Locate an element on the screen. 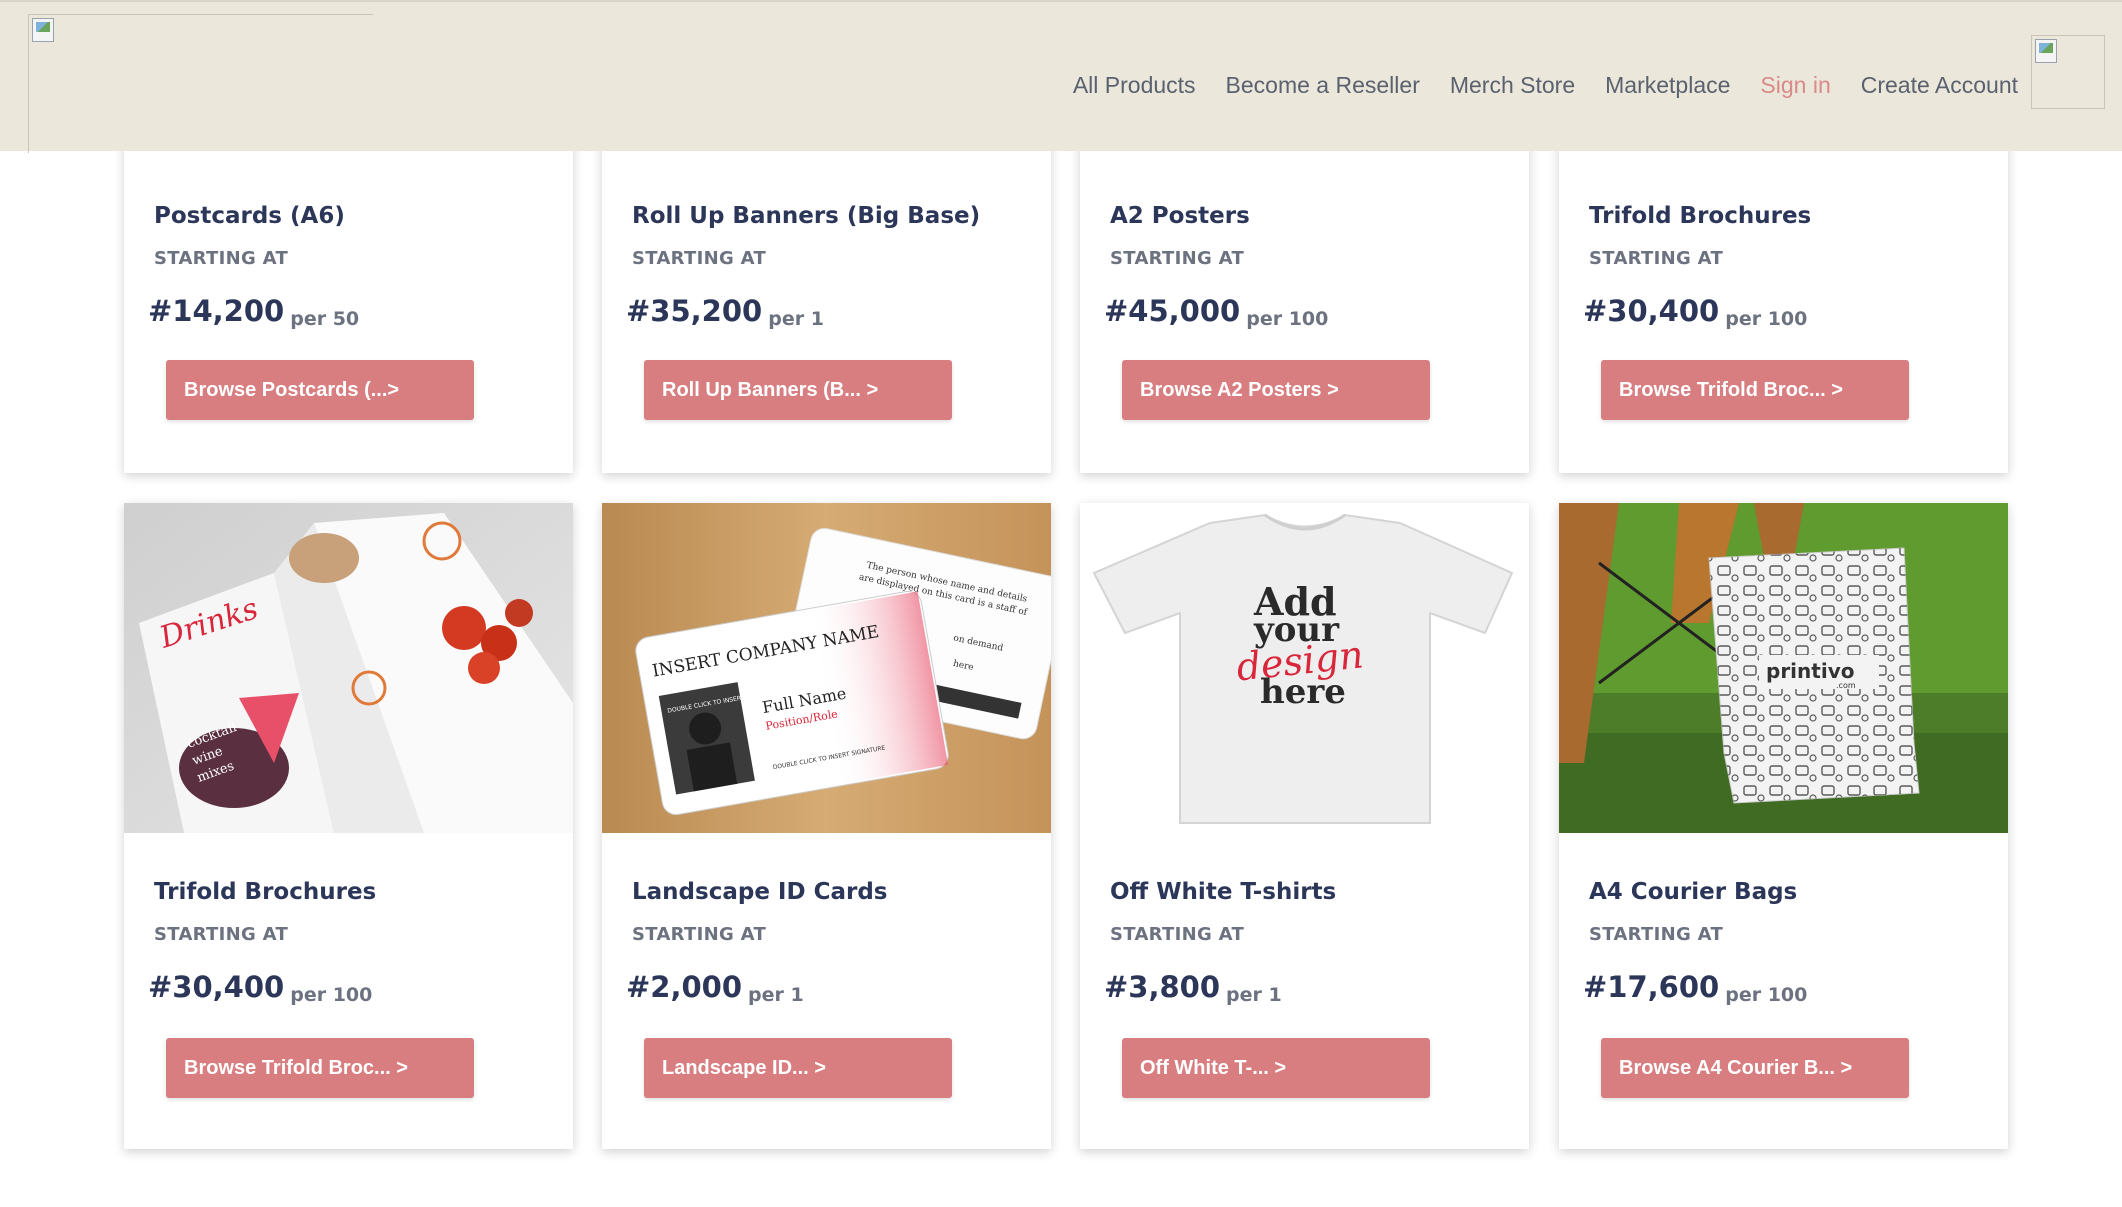 This screenshot has height=1207, width=2122. product-price: #3,800 is located at coordinates (1162, 987).